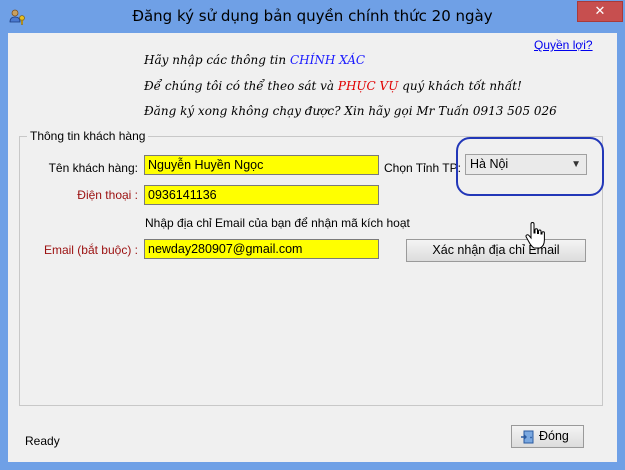  Describe the element at coordinates (107, 195) in the screenshot. I see `phone-label: Điện thoại :` at that location.